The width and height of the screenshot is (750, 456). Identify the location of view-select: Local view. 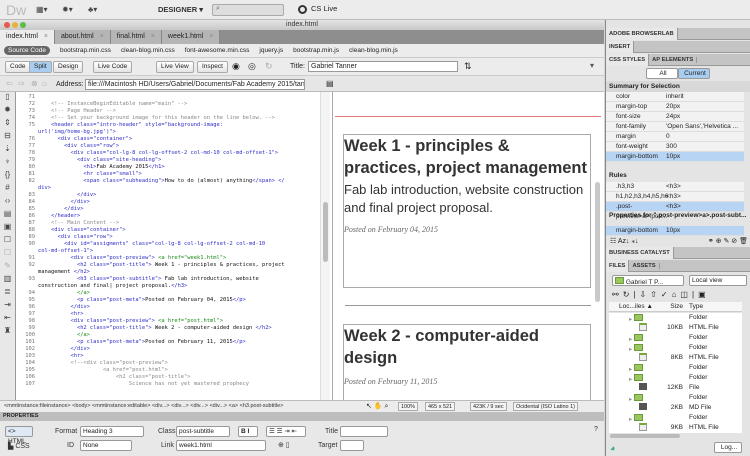
(718, 280).